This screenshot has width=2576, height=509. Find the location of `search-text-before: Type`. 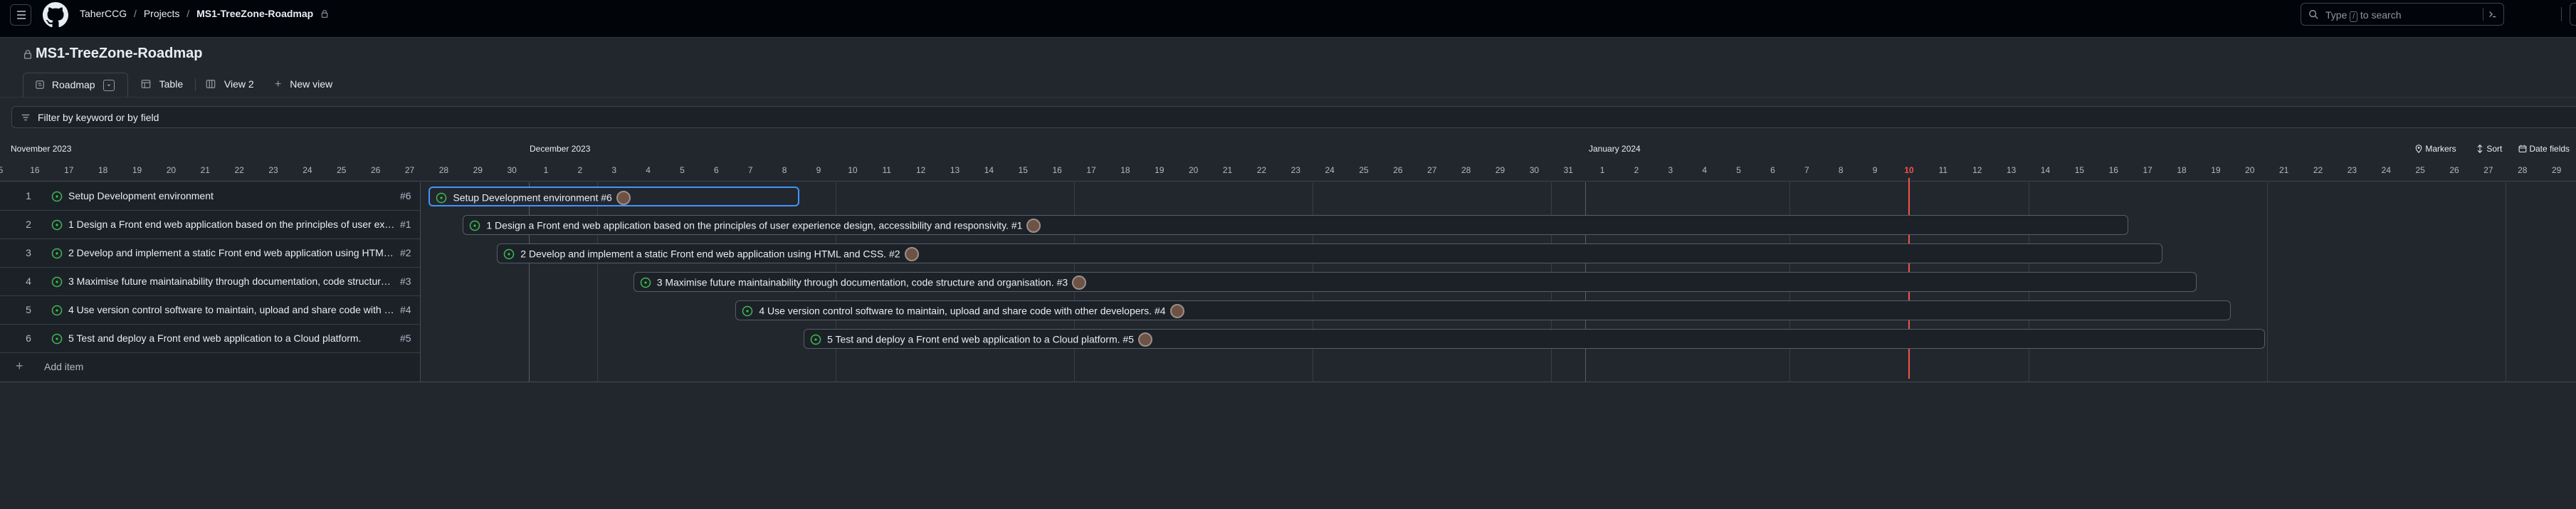

search-text-before: Type is located at coordinates (2337, 15).